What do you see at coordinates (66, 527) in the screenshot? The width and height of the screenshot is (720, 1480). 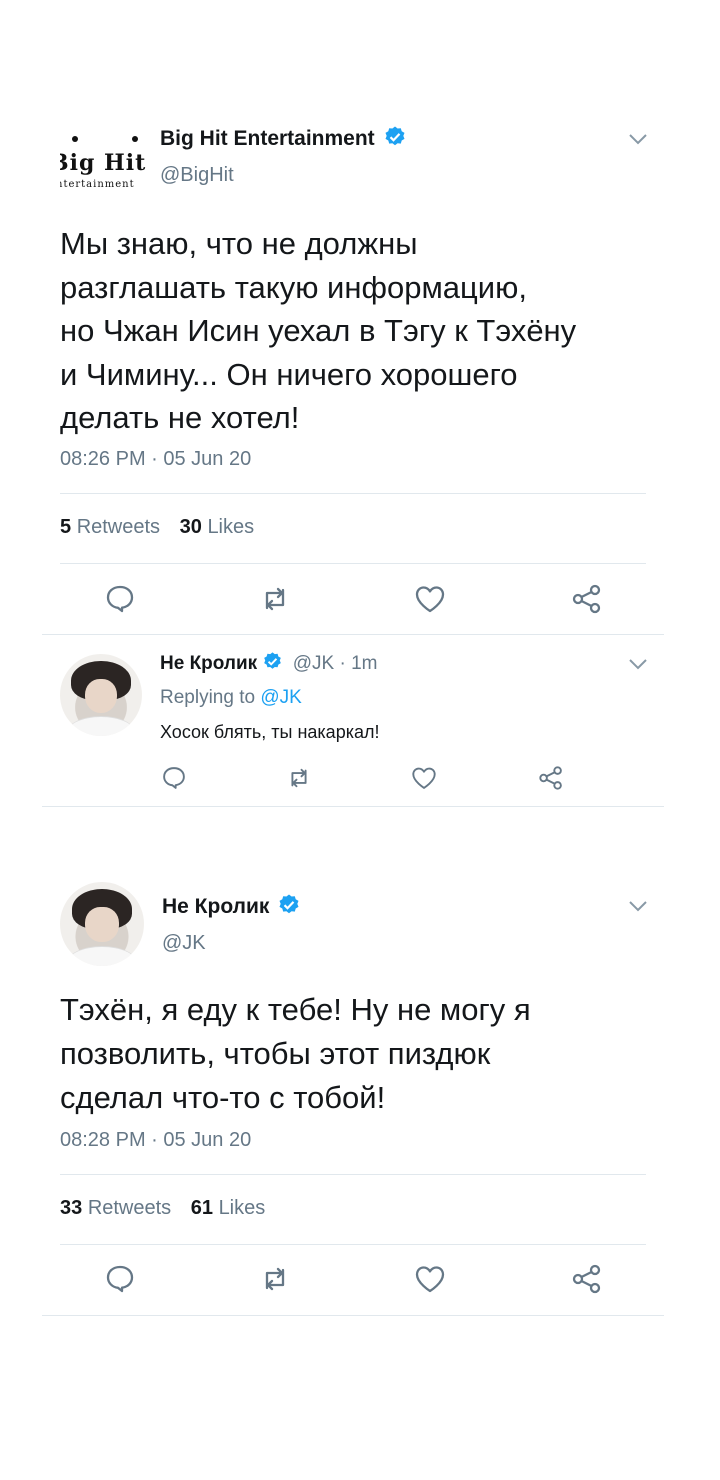 I see `retweets-count: 5` at bounding box center [66, 527].